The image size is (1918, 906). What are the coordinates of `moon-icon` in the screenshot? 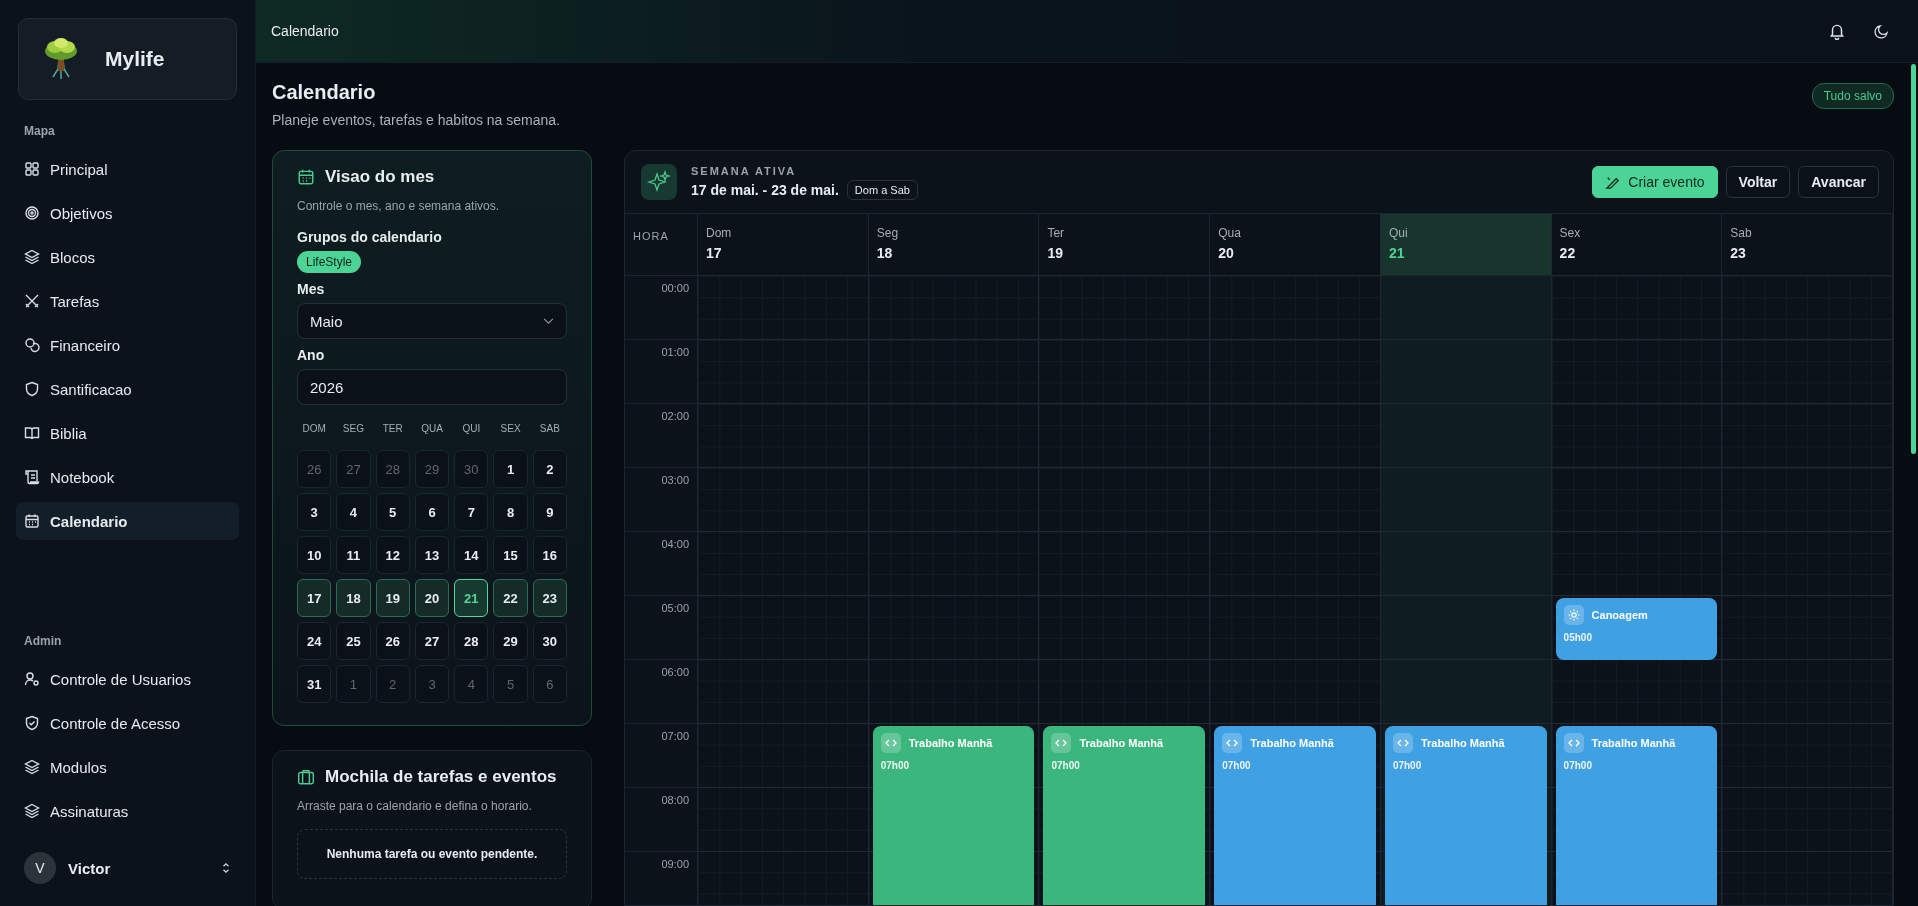 It's located at (1882, 31).